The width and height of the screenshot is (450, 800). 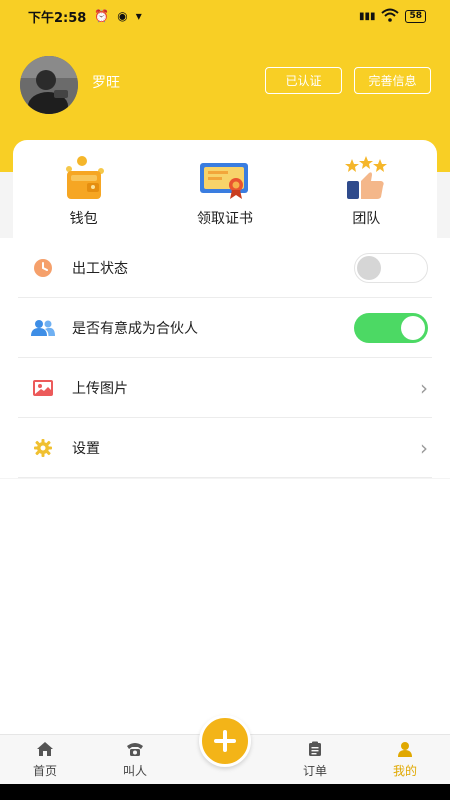 What do you see at coordinates (44, 770) in the screenshot?
I see `tab-home-label: 首页` at bounding box center [44, 770].